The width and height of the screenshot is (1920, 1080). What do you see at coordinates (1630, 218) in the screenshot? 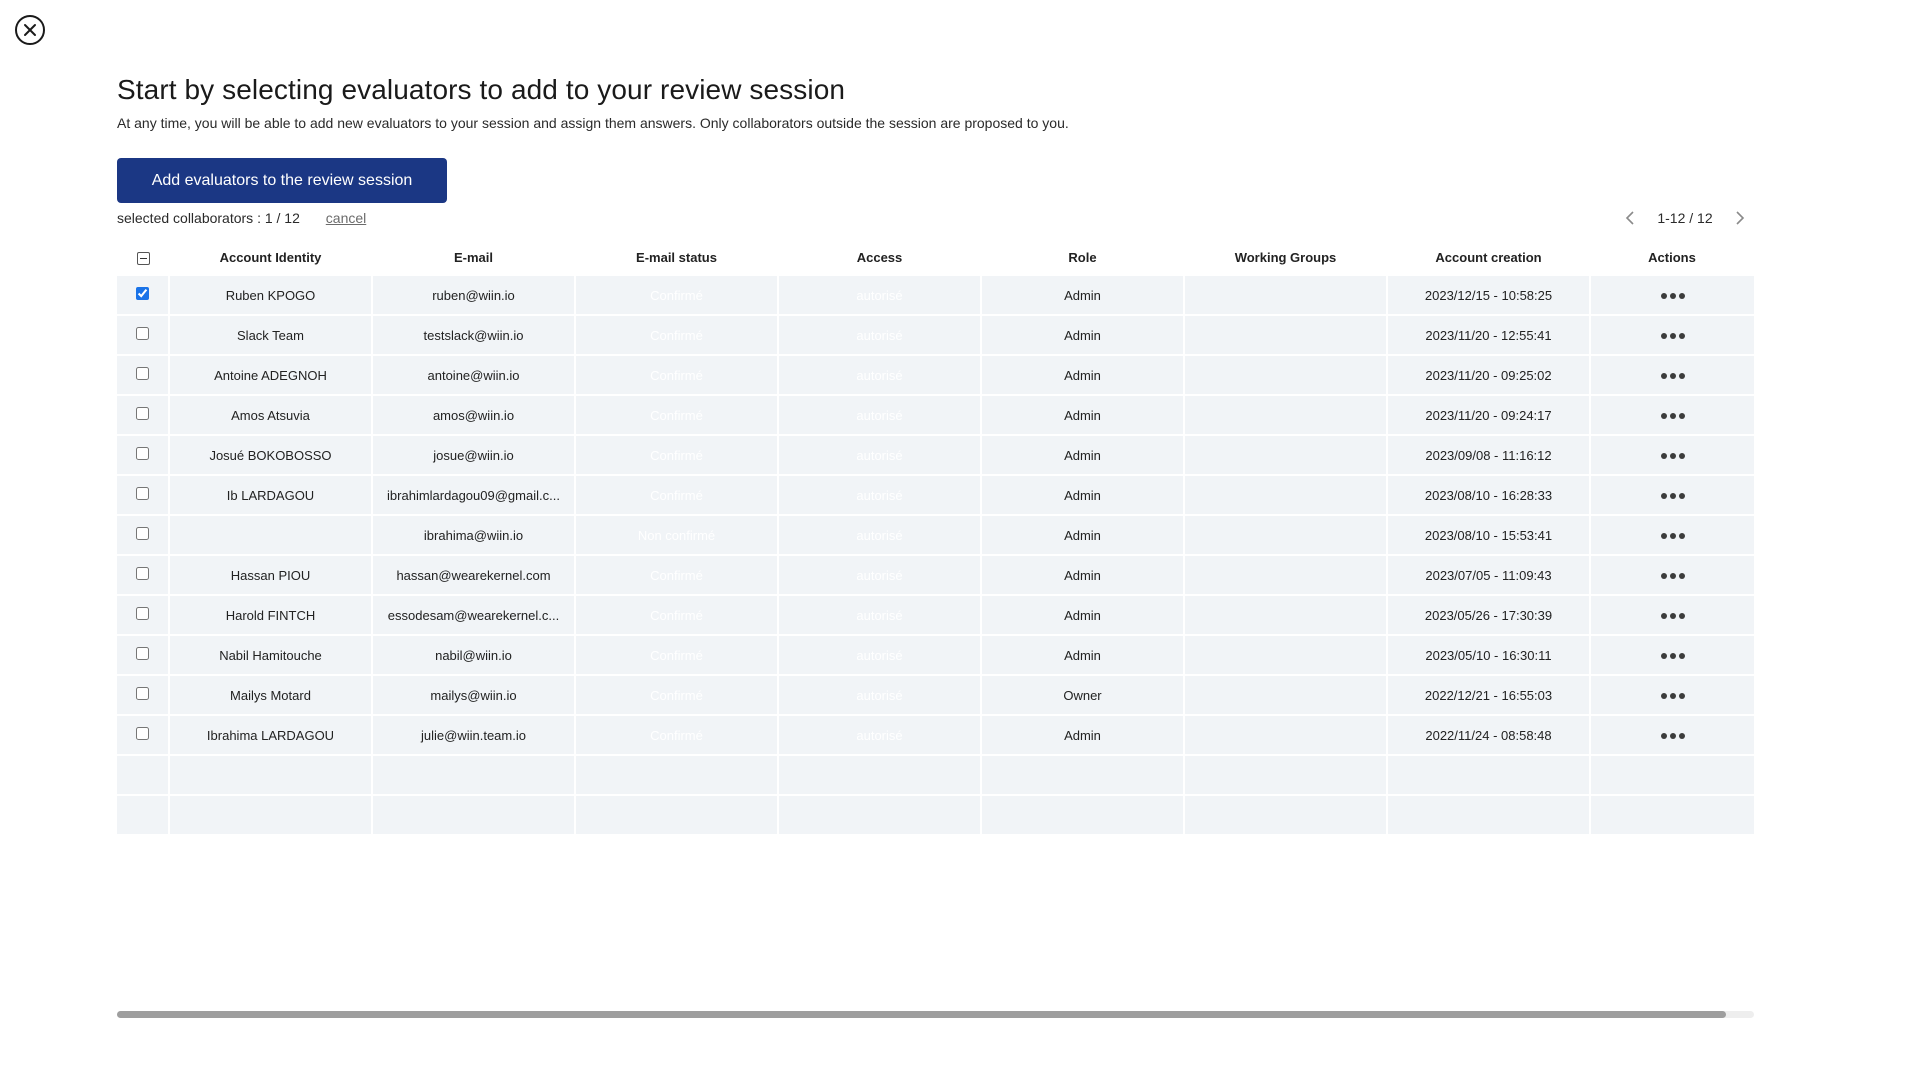
I see `prev-page-button` at bounding box center [1630, 218].